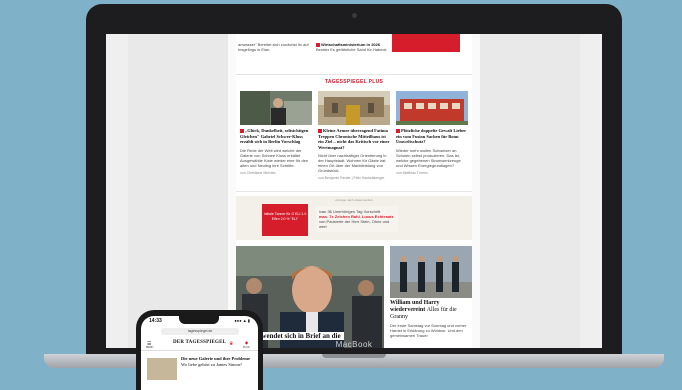  I want to click on card-1-author: von Christiane Meixner, so click(258, 172).